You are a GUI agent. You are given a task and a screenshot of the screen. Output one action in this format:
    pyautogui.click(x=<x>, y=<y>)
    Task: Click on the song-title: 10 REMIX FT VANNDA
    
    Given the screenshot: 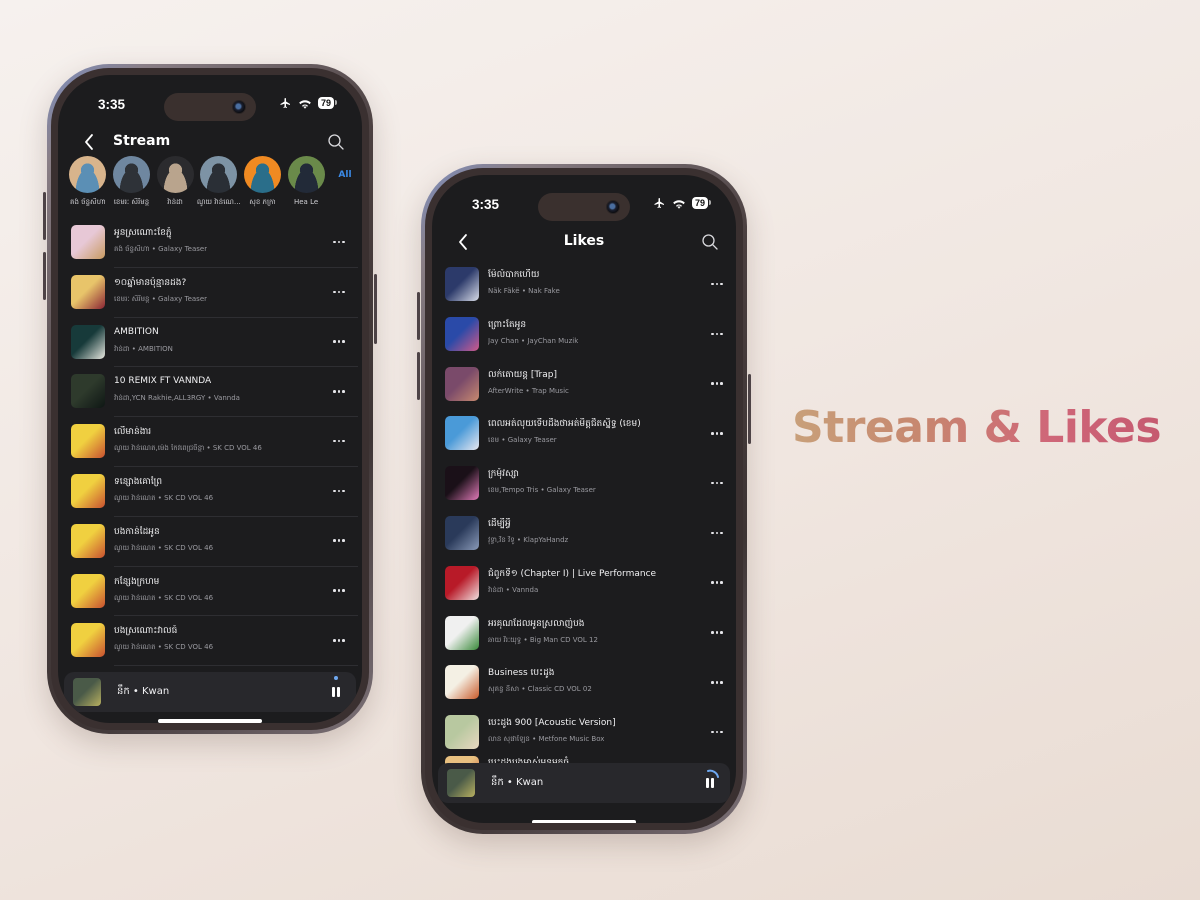 What is the action you would take?
    pyautogui.click(x=163, y=381)
    